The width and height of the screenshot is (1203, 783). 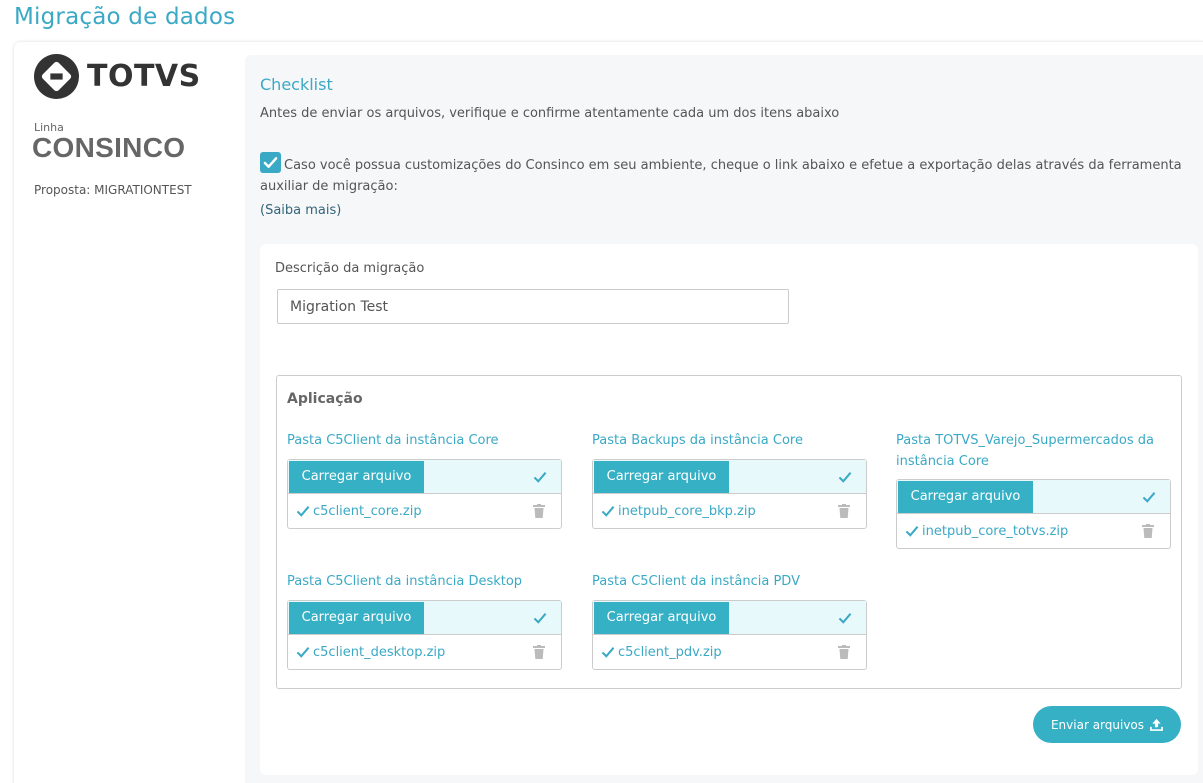 What do you see at coordinates (1033, 514) in the screenshot?
I see `upload-widget: Carregar arquivo inetpub_core_totvs.zip` at bounding box center [1033, 514].